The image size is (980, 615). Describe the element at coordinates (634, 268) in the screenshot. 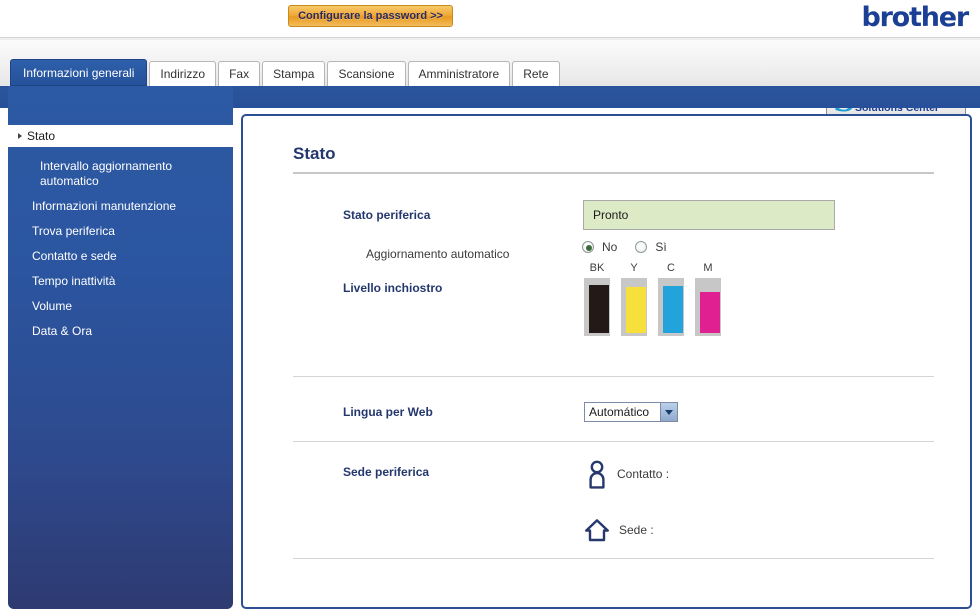

I see `ink-label-y: Y` at that location.